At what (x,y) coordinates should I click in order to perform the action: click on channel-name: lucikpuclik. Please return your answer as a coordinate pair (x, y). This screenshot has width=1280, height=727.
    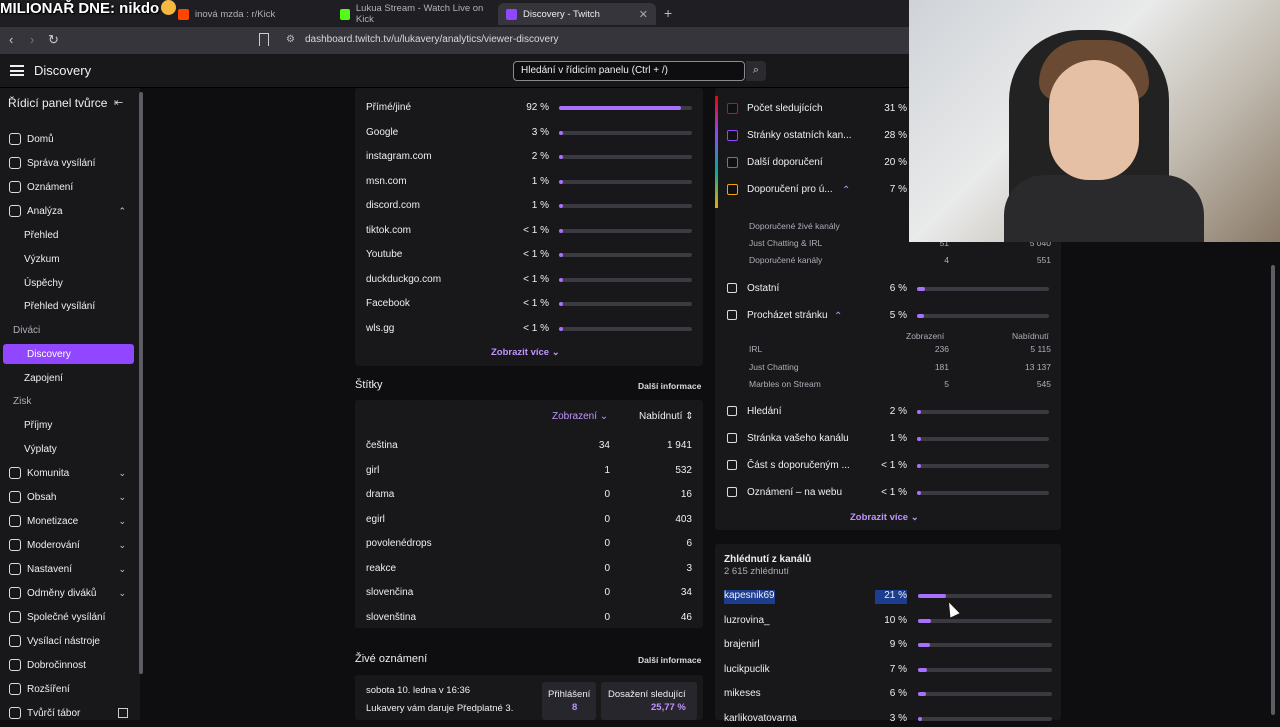
    Looking at the image, I should click on (747, 671).